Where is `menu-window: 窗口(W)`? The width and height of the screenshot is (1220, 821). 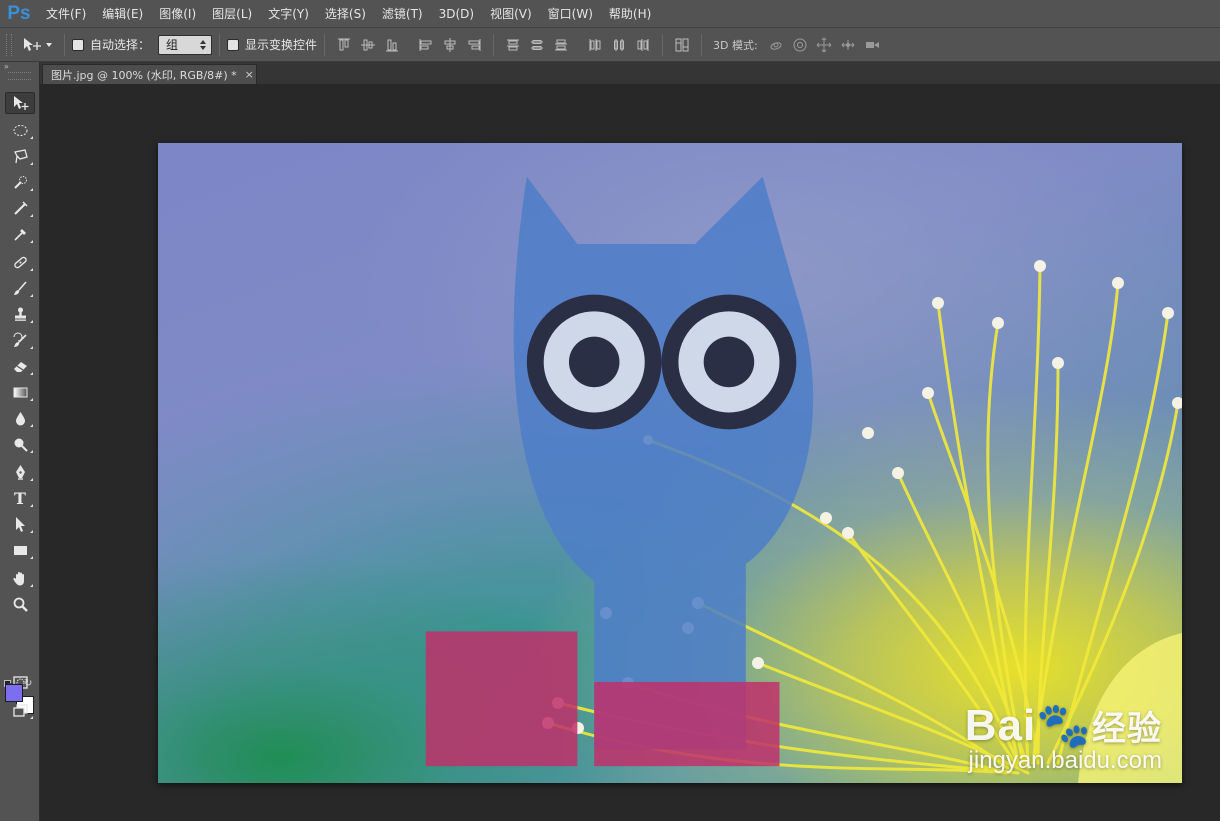
menu-window: 窗口(W) is located at coordinates (570, 14).